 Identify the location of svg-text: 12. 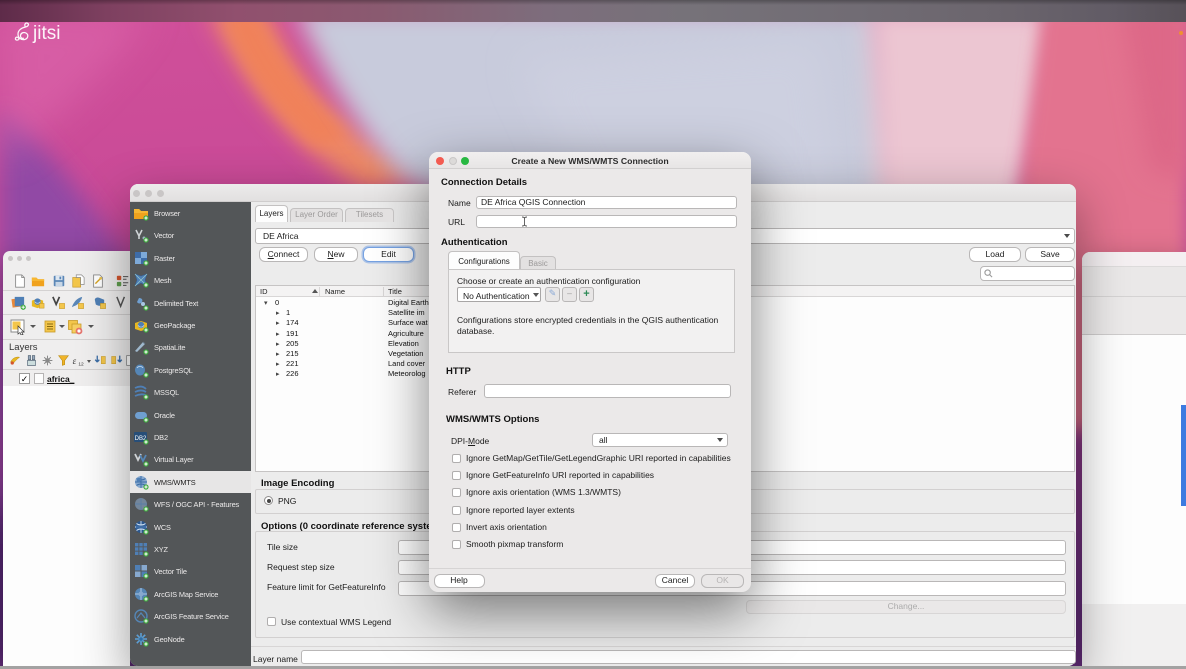
(81, 364).